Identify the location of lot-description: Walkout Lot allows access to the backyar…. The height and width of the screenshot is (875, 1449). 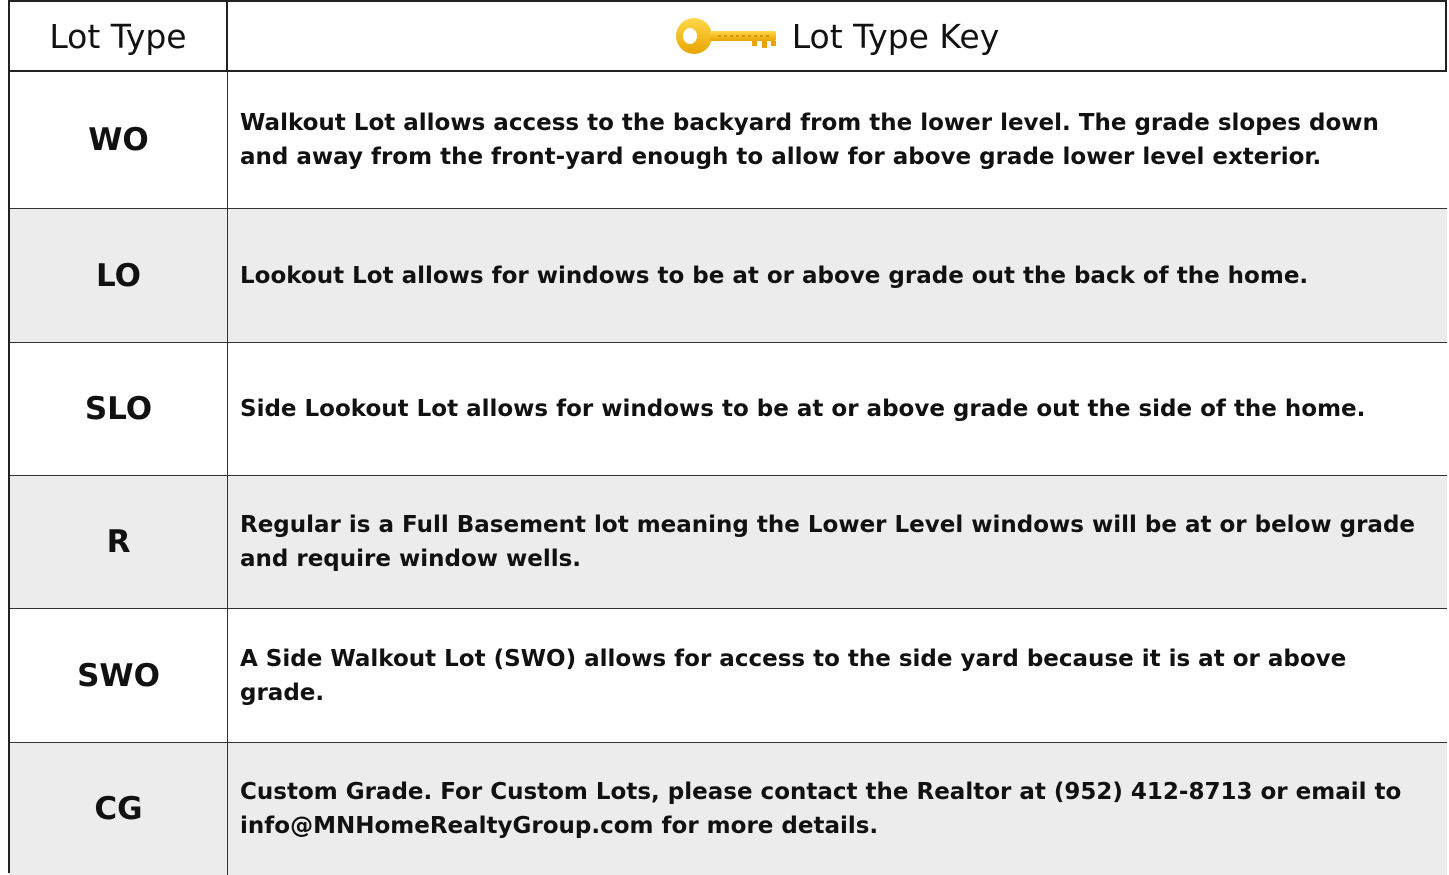
(837, 140).